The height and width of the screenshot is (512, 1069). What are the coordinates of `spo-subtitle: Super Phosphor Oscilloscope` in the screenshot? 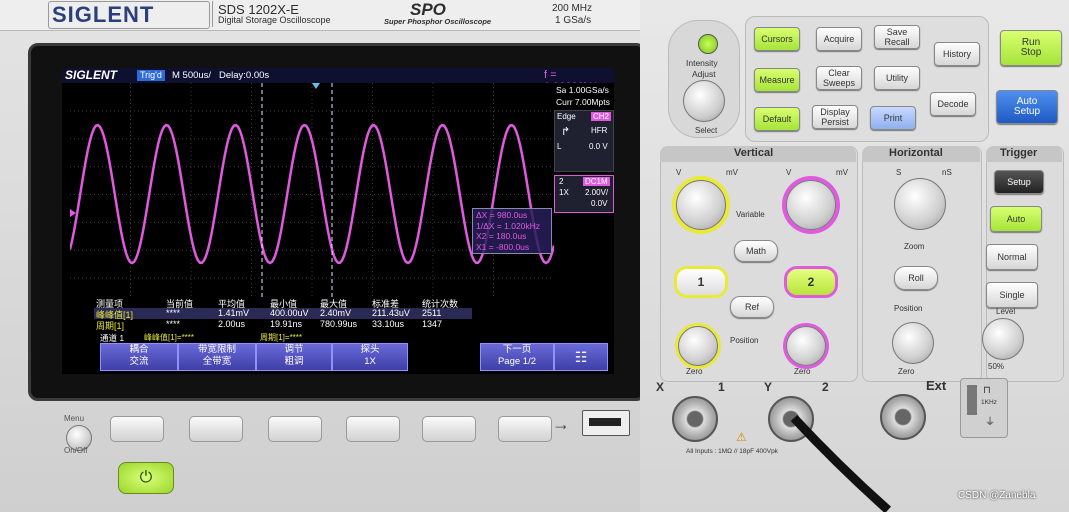 It's located at (438, 21).